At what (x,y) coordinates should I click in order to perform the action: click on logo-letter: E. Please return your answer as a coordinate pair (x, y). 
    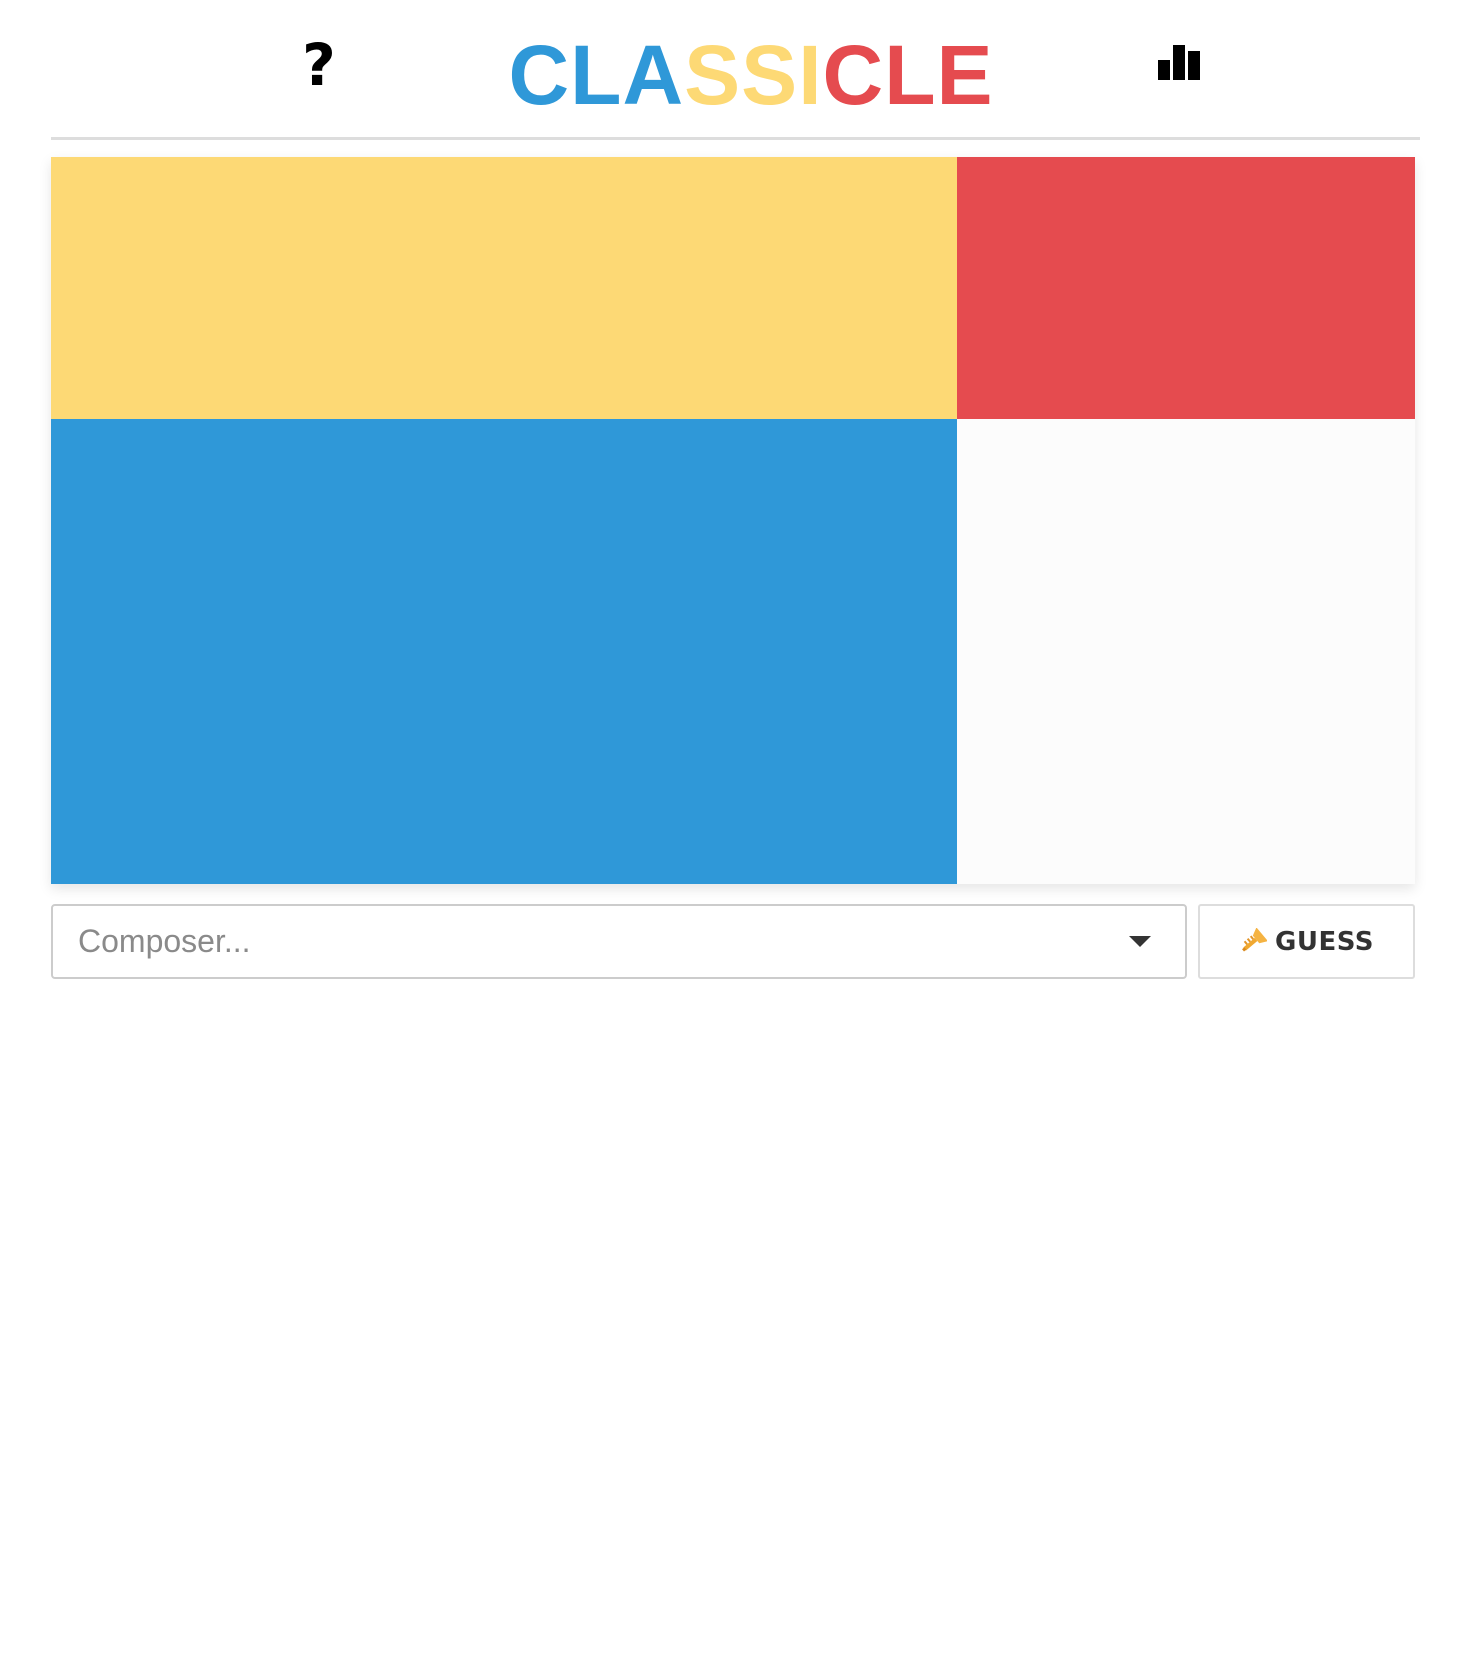
    Looking at the image, I should click on (965, 74).